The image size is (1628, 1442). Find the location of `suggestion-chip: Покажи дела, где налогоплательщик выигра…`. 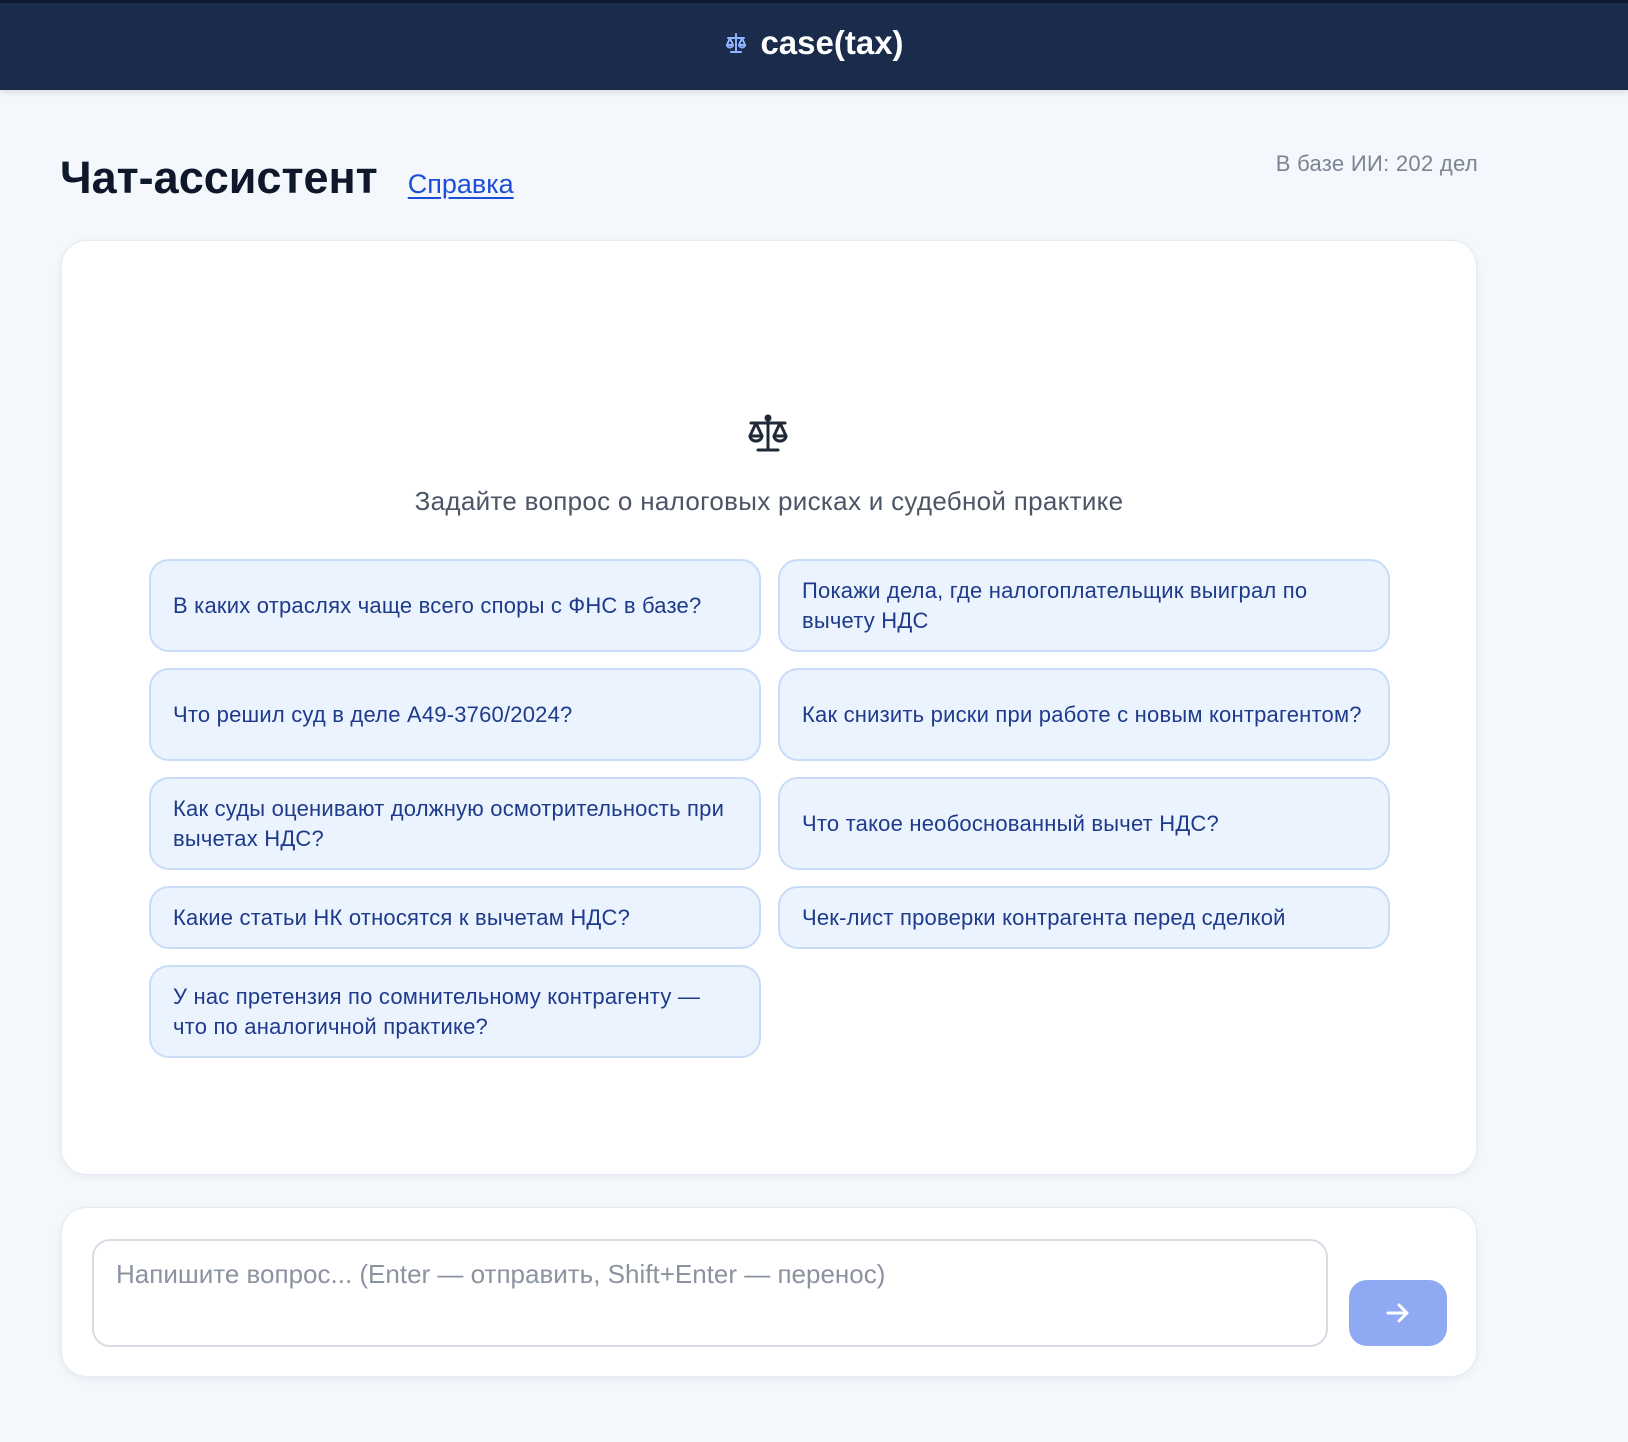

suggestion-chip: Покажи дела, где налогоплательщик выигра… is located at coordinates (1084, 605).